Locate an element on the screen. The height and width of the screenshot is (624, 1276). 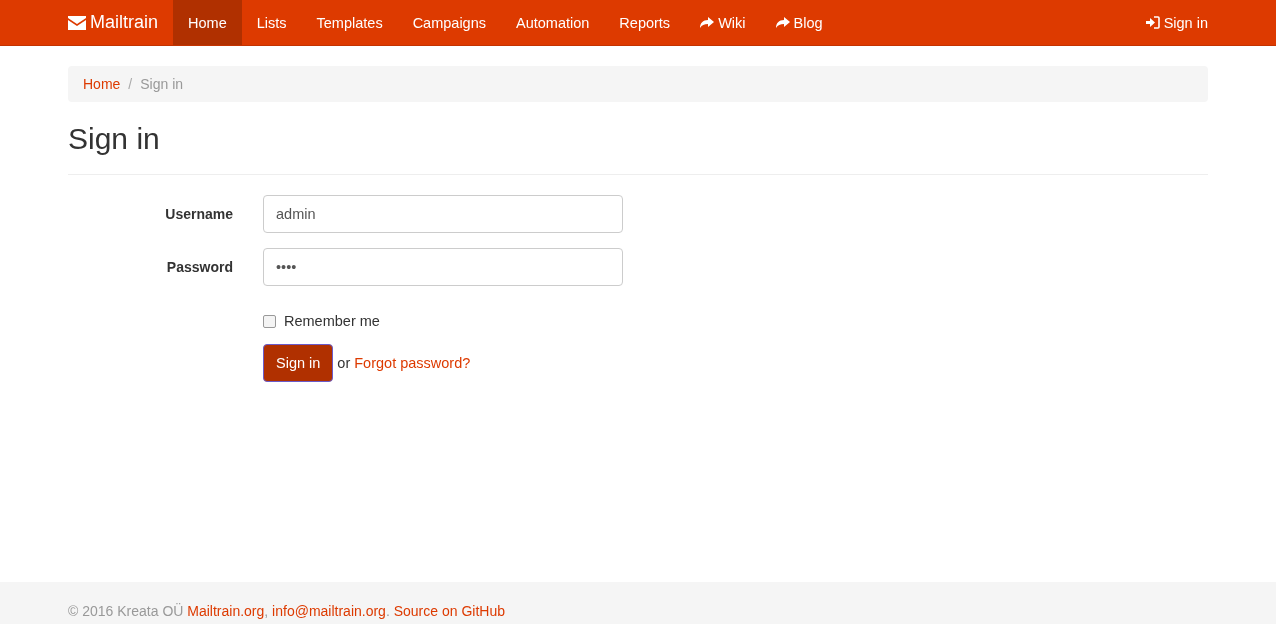
checkbox is located at coordinates (269, 321).